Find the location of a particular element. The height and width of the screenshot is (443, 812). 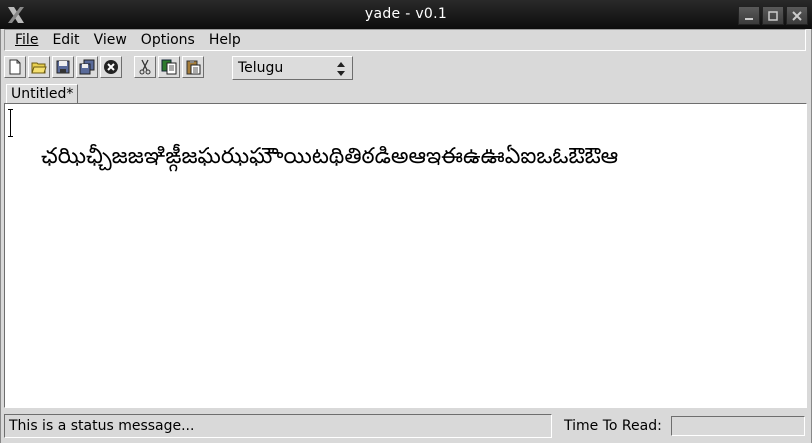

tab-label: Untitled* is located at coordinates (42, 94).